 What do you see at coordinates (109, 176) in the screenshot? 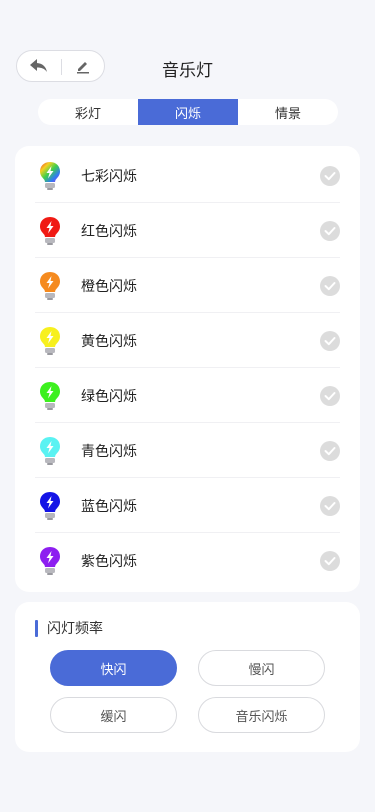
I see `effect-label: 七彩闪烁` at bounding box center [109, 176].